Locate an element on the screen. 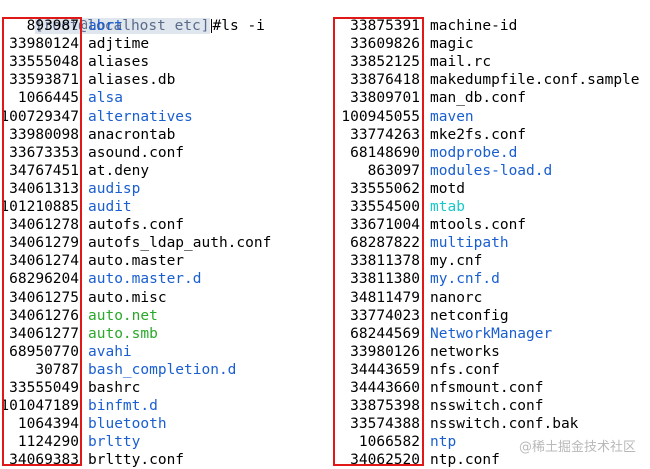  list-item: 33774023 netconfig is located at coordinates (325, 316).